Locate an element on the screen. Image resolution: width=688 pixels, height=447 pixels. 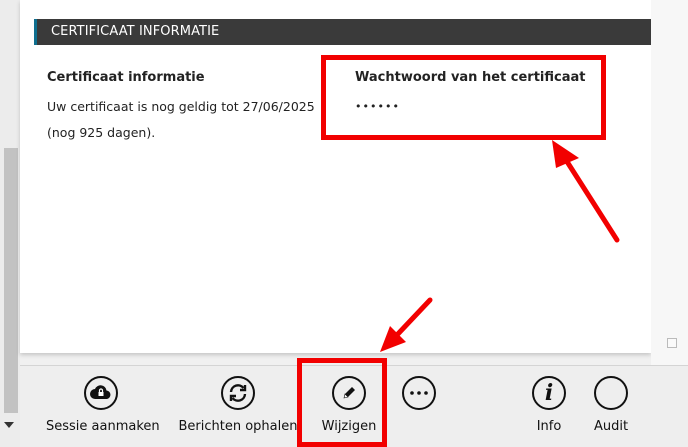
scrollbar-thumb is located at coordinates (11, 280).